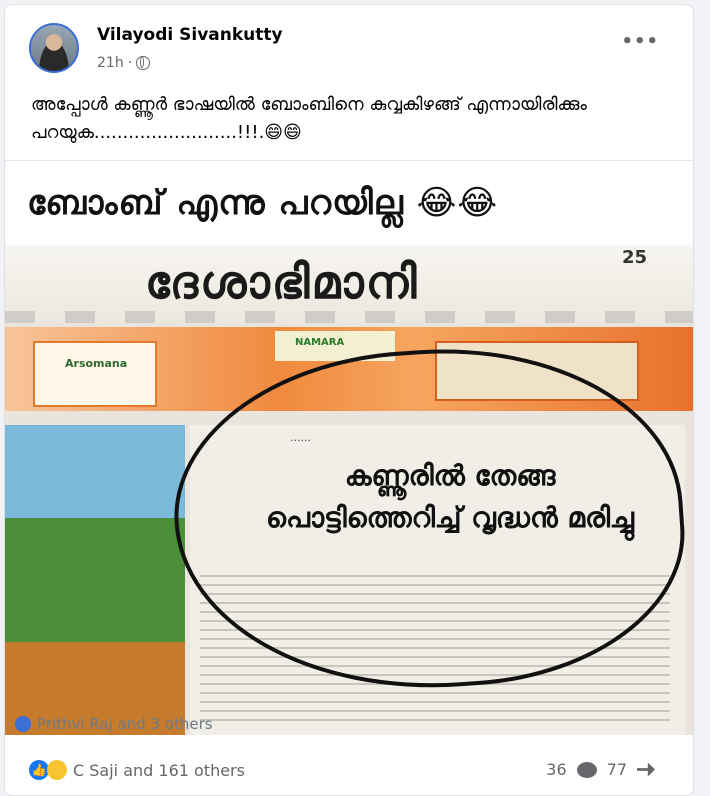  Describe the element at coordinates (95, 374) in the screenshot. I see `advert-box-left` at that location.